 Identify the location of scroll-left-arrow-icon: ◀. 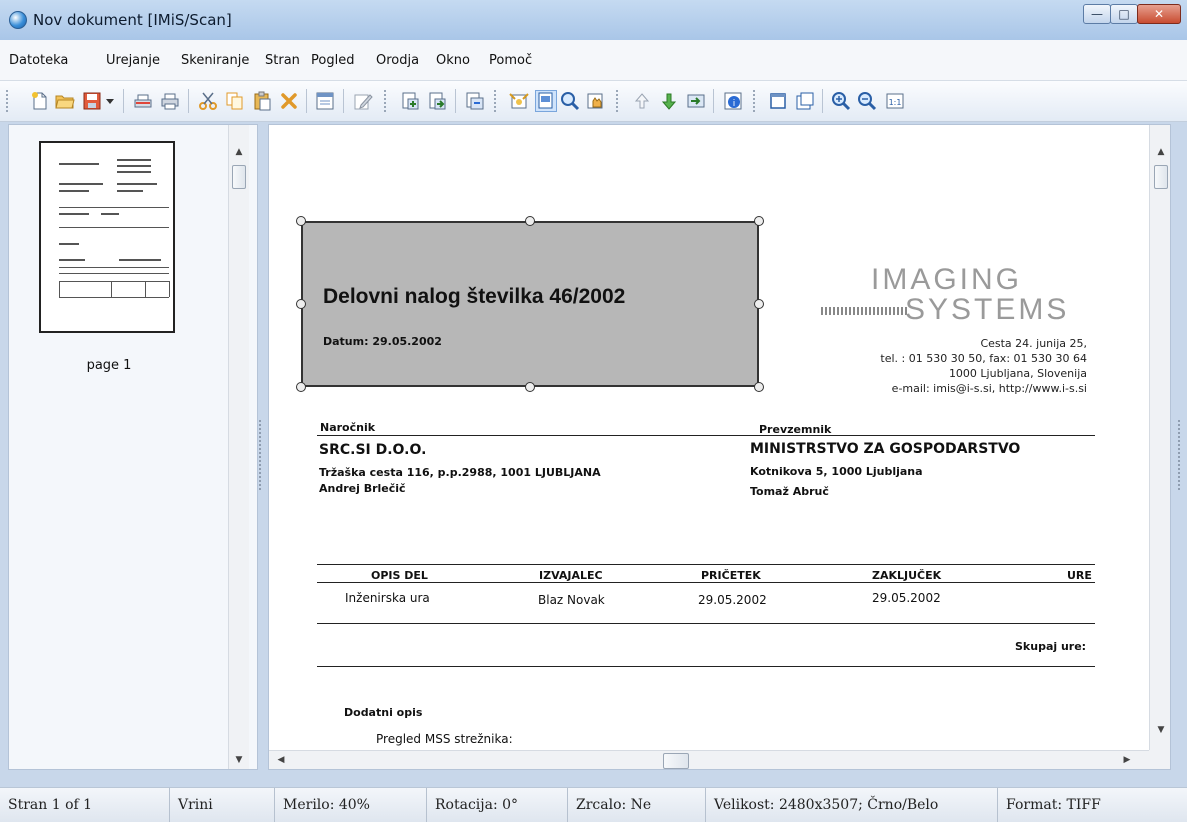
(281, 760).